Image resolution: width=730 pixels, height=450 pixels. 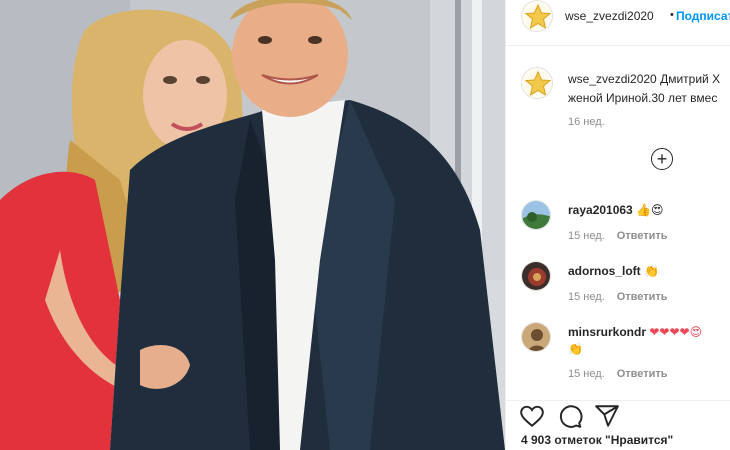 I want to click on comment-text: adornos_loft 👏, so click(x=613, y=271).